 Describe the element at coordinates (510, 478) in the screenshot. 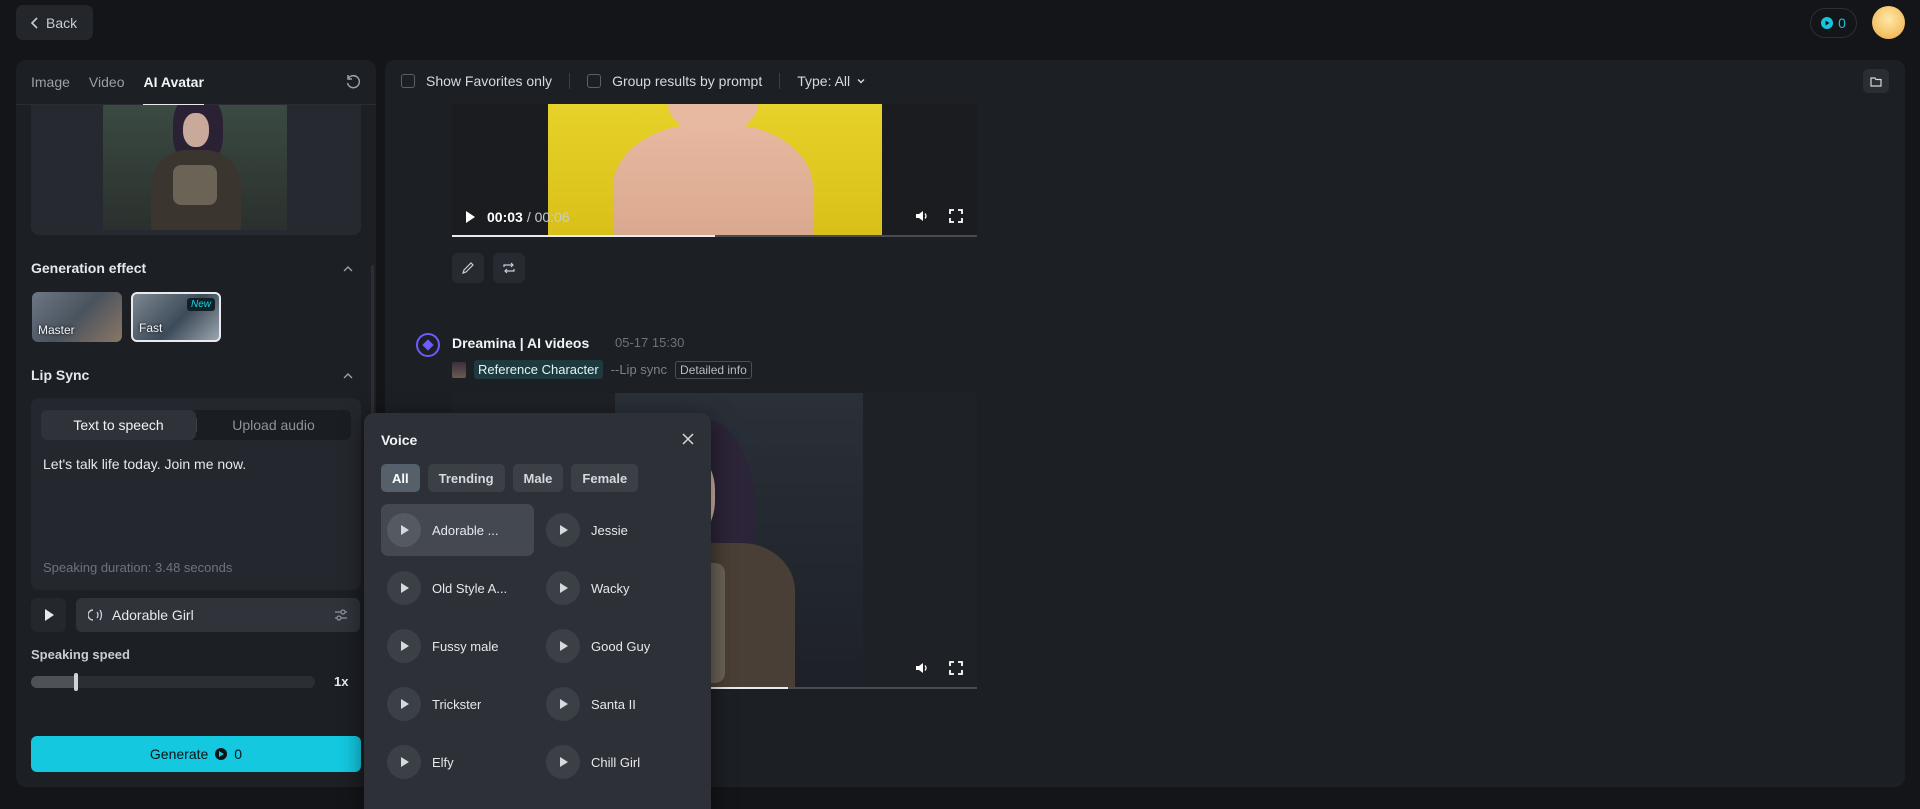

I see `voice-filter-tabs: All Trending Male Female` at that location.